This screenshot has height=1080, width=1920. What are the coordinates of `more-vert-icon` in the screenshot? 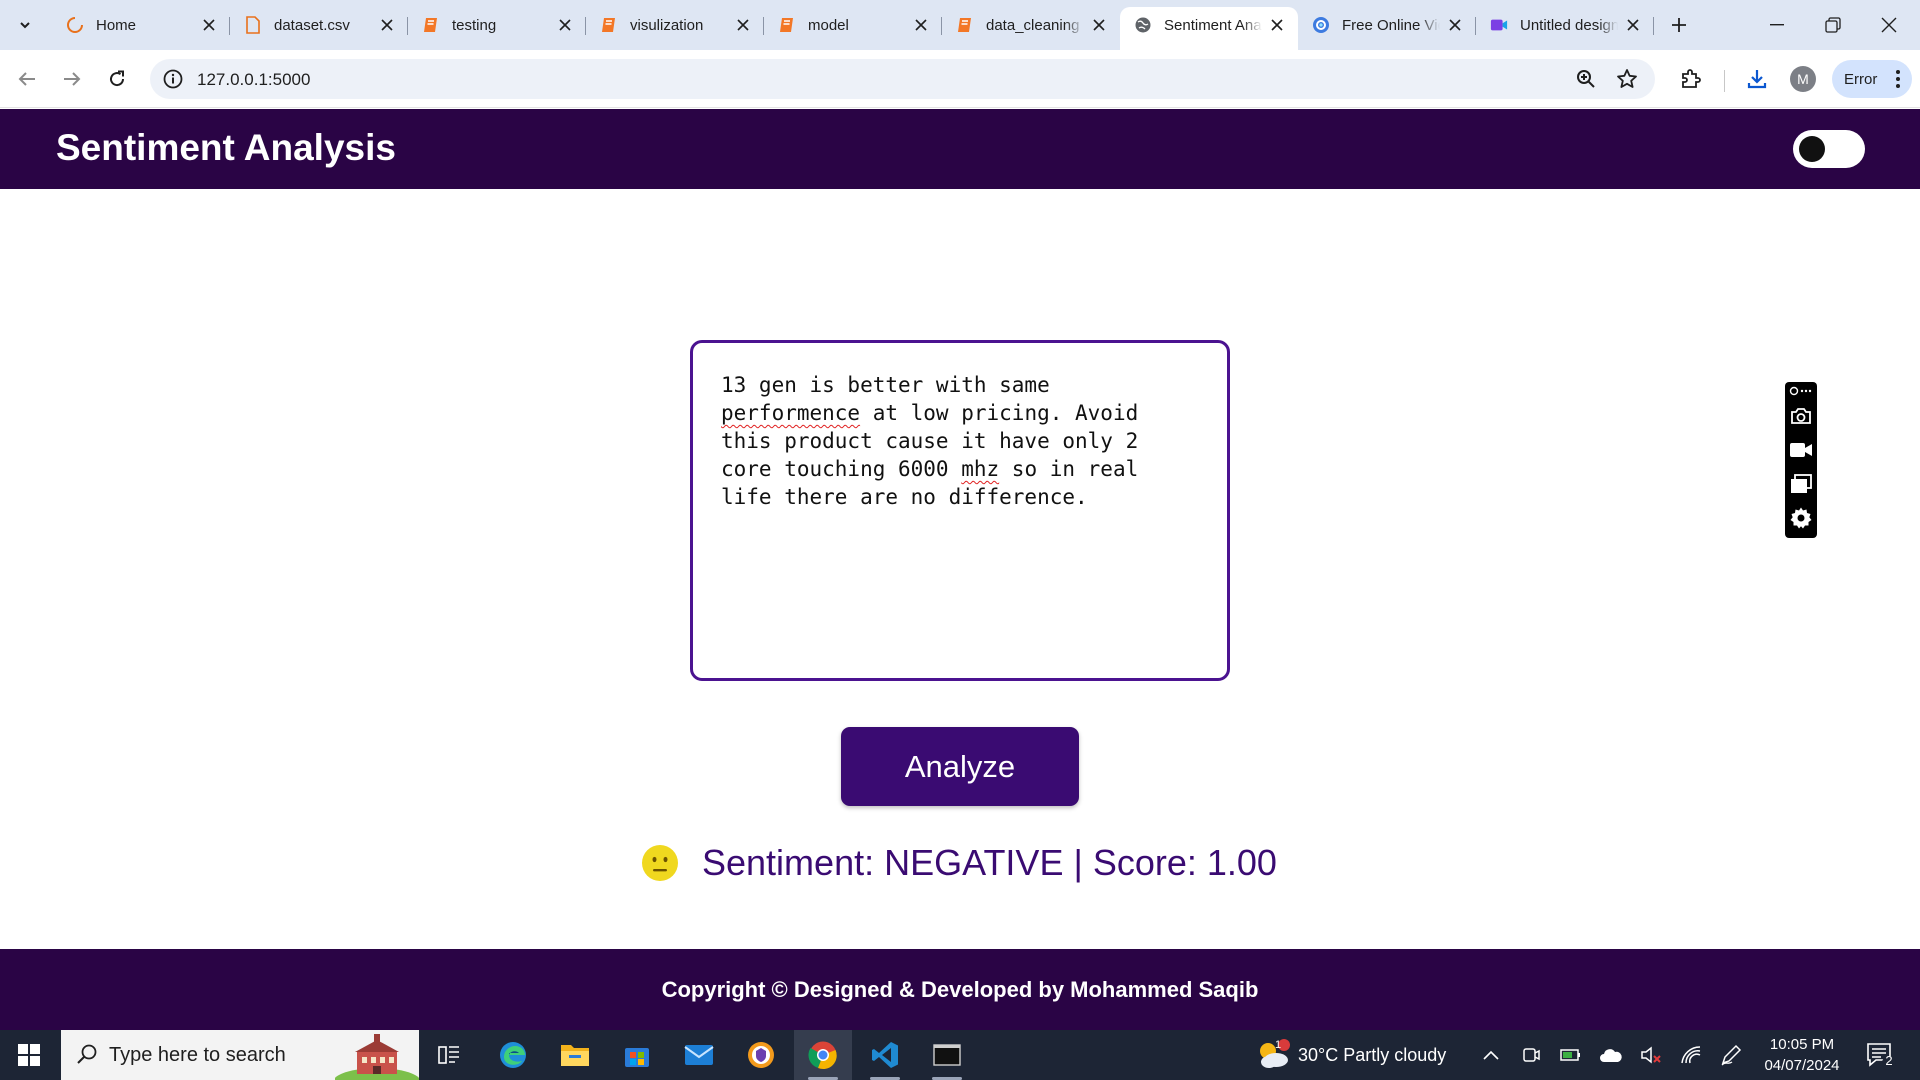 It's located at (1898, 79).